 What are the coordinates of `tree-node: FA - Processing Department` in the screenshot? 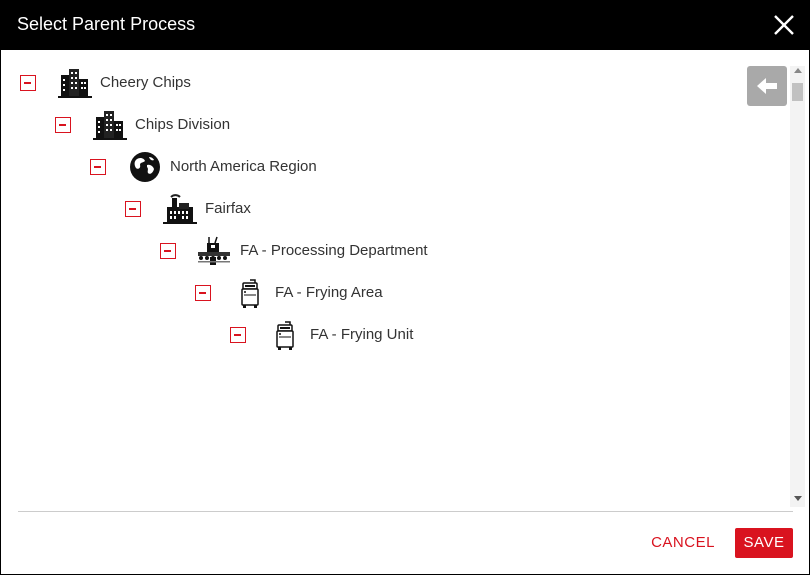 It's located at (310, 251).